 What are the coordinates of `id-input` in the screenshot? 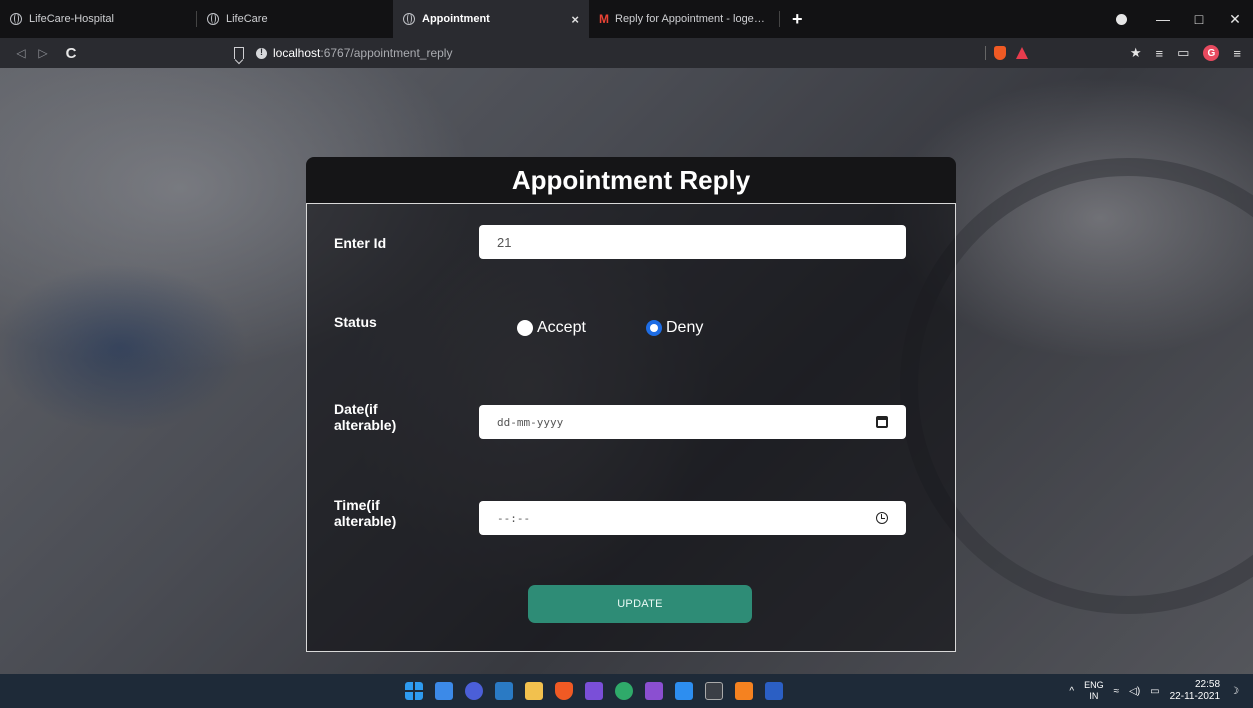 It's located at (692, 242).